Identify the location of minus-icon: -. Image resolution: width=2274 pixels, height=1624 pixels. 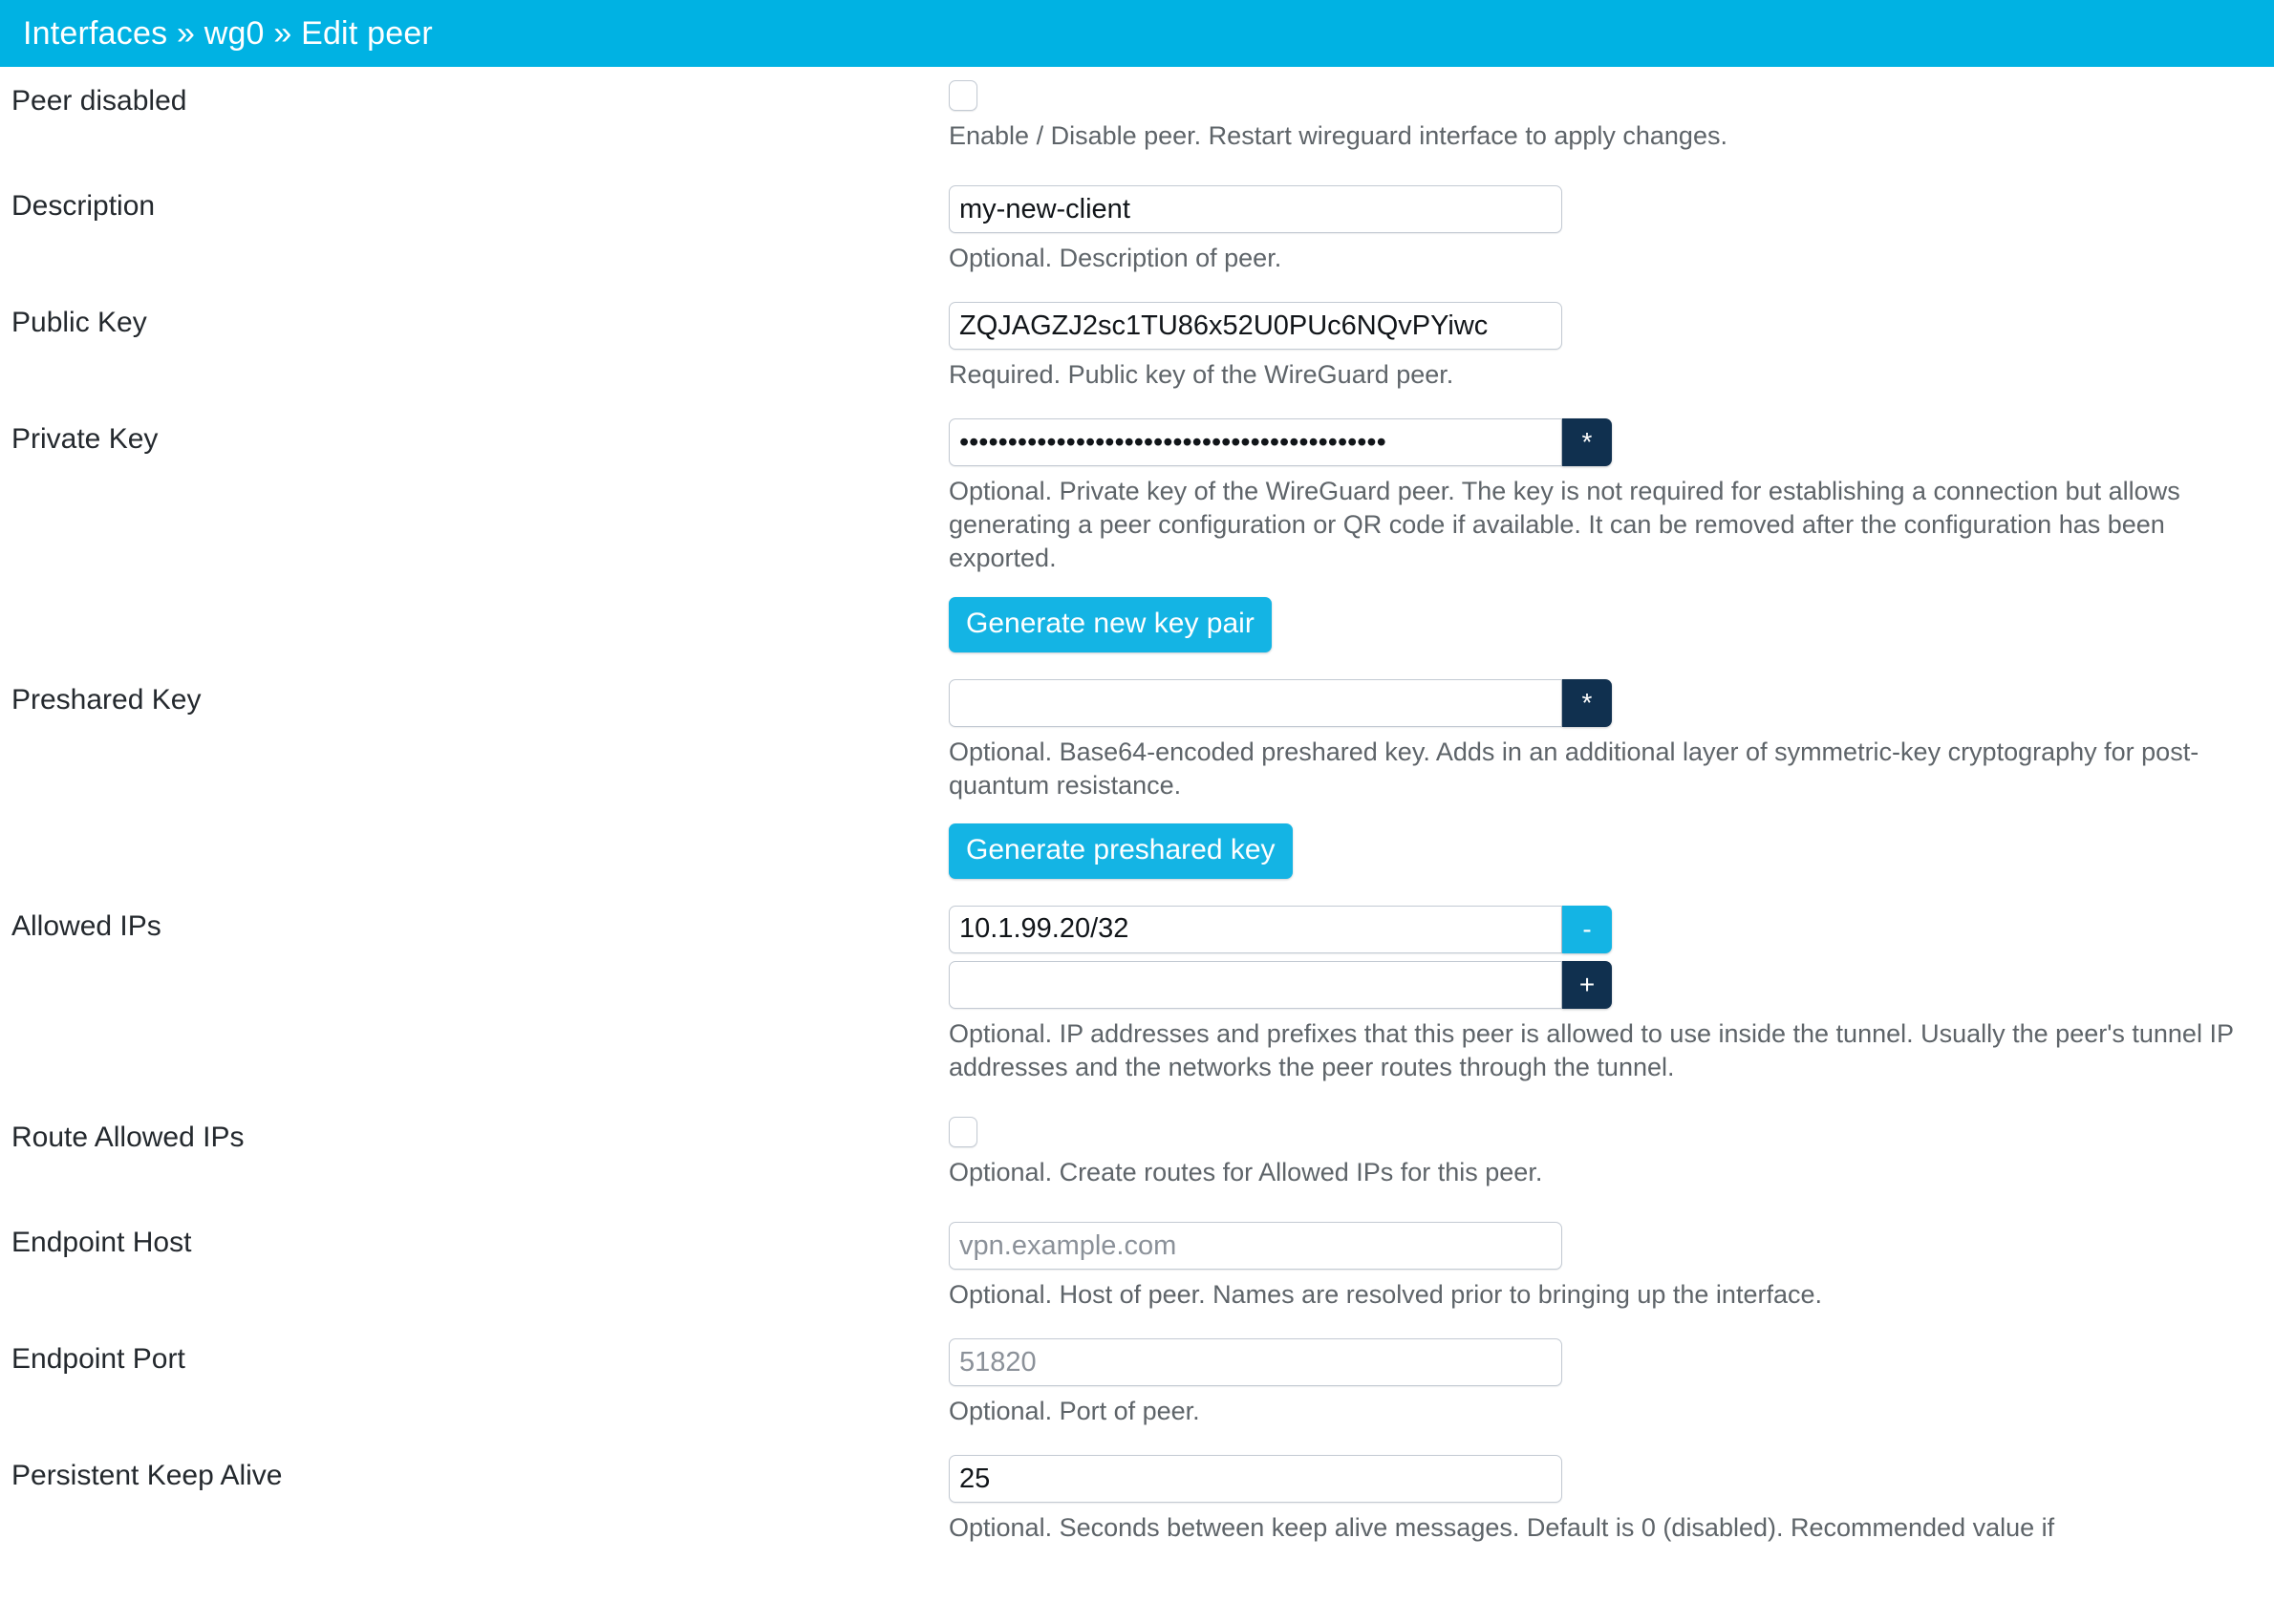
(1587, 929).